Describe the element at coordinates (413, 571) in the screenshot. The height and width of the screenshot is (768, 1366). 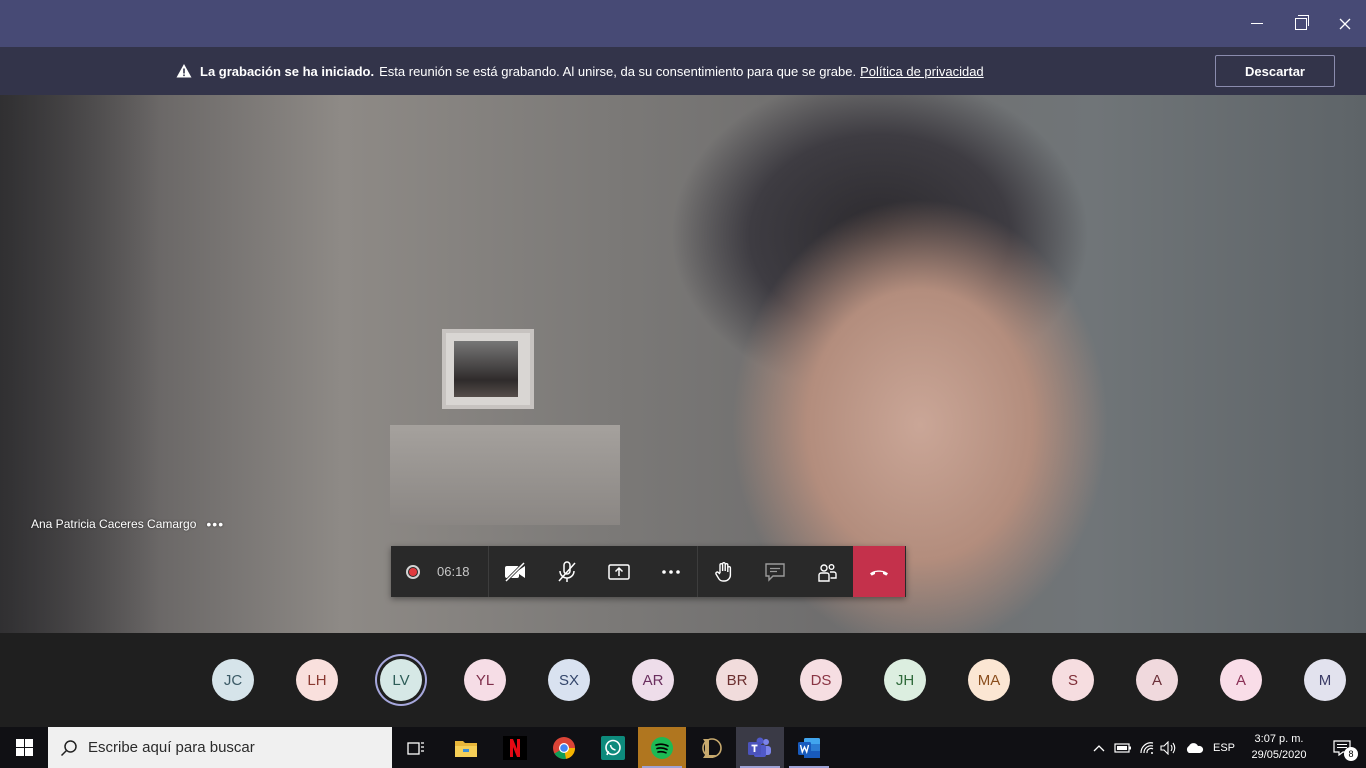
I see `record-icon` at that location.